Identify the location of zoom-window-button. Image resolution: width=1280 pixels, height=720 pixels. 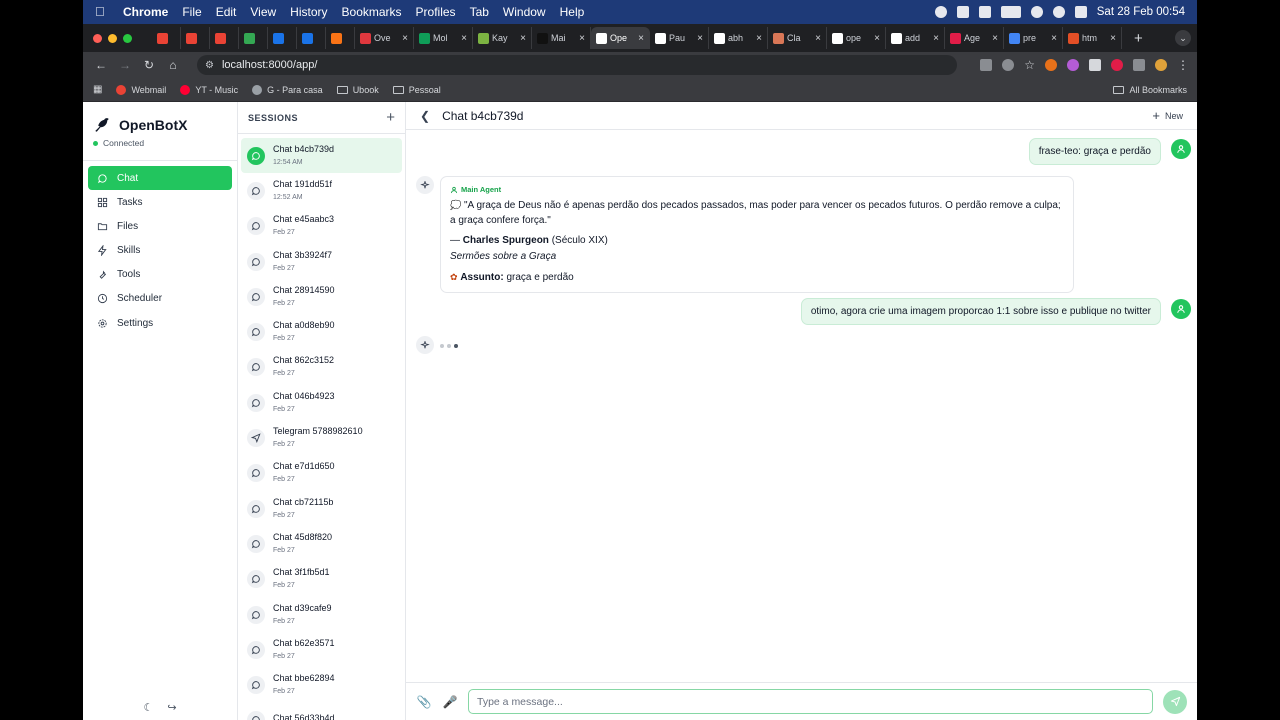
(127, 38).